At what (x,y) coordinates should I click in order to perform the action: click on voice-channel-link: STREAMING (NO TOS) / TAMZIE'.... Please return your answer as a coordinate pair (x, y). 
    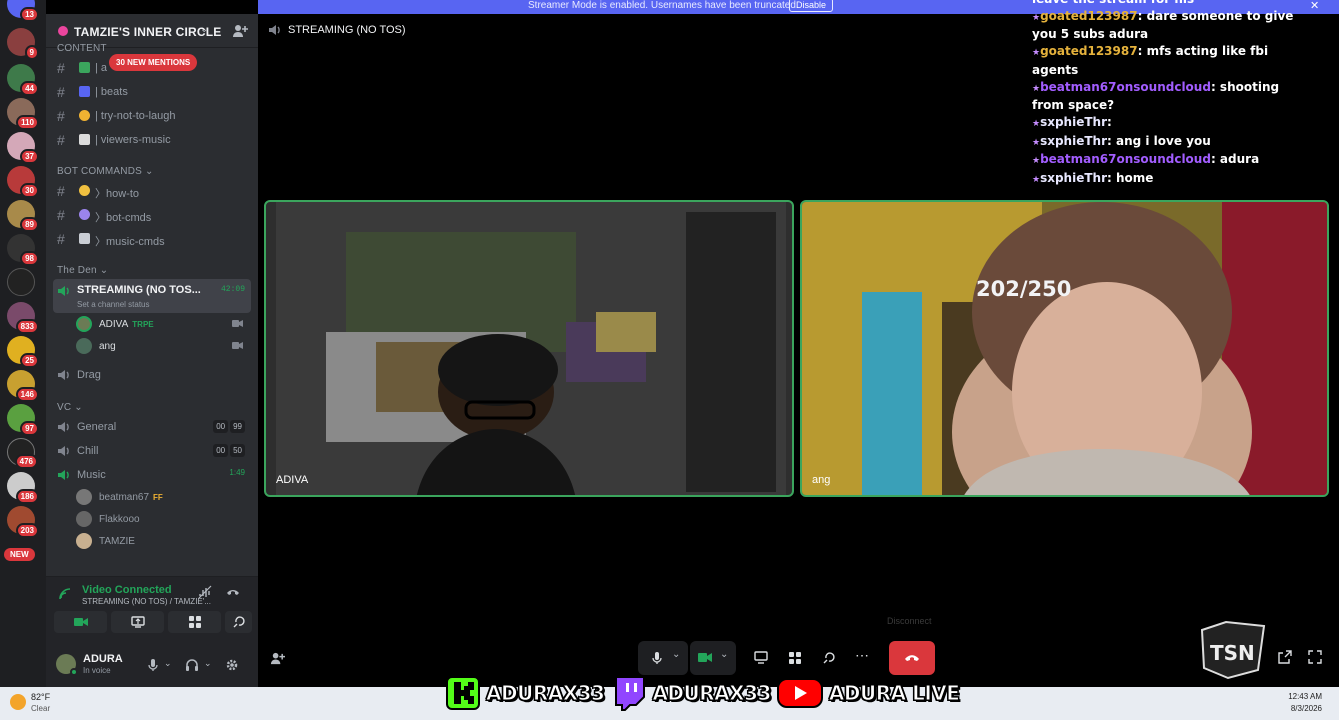
    Looking at the image, I should click on (146, 601).